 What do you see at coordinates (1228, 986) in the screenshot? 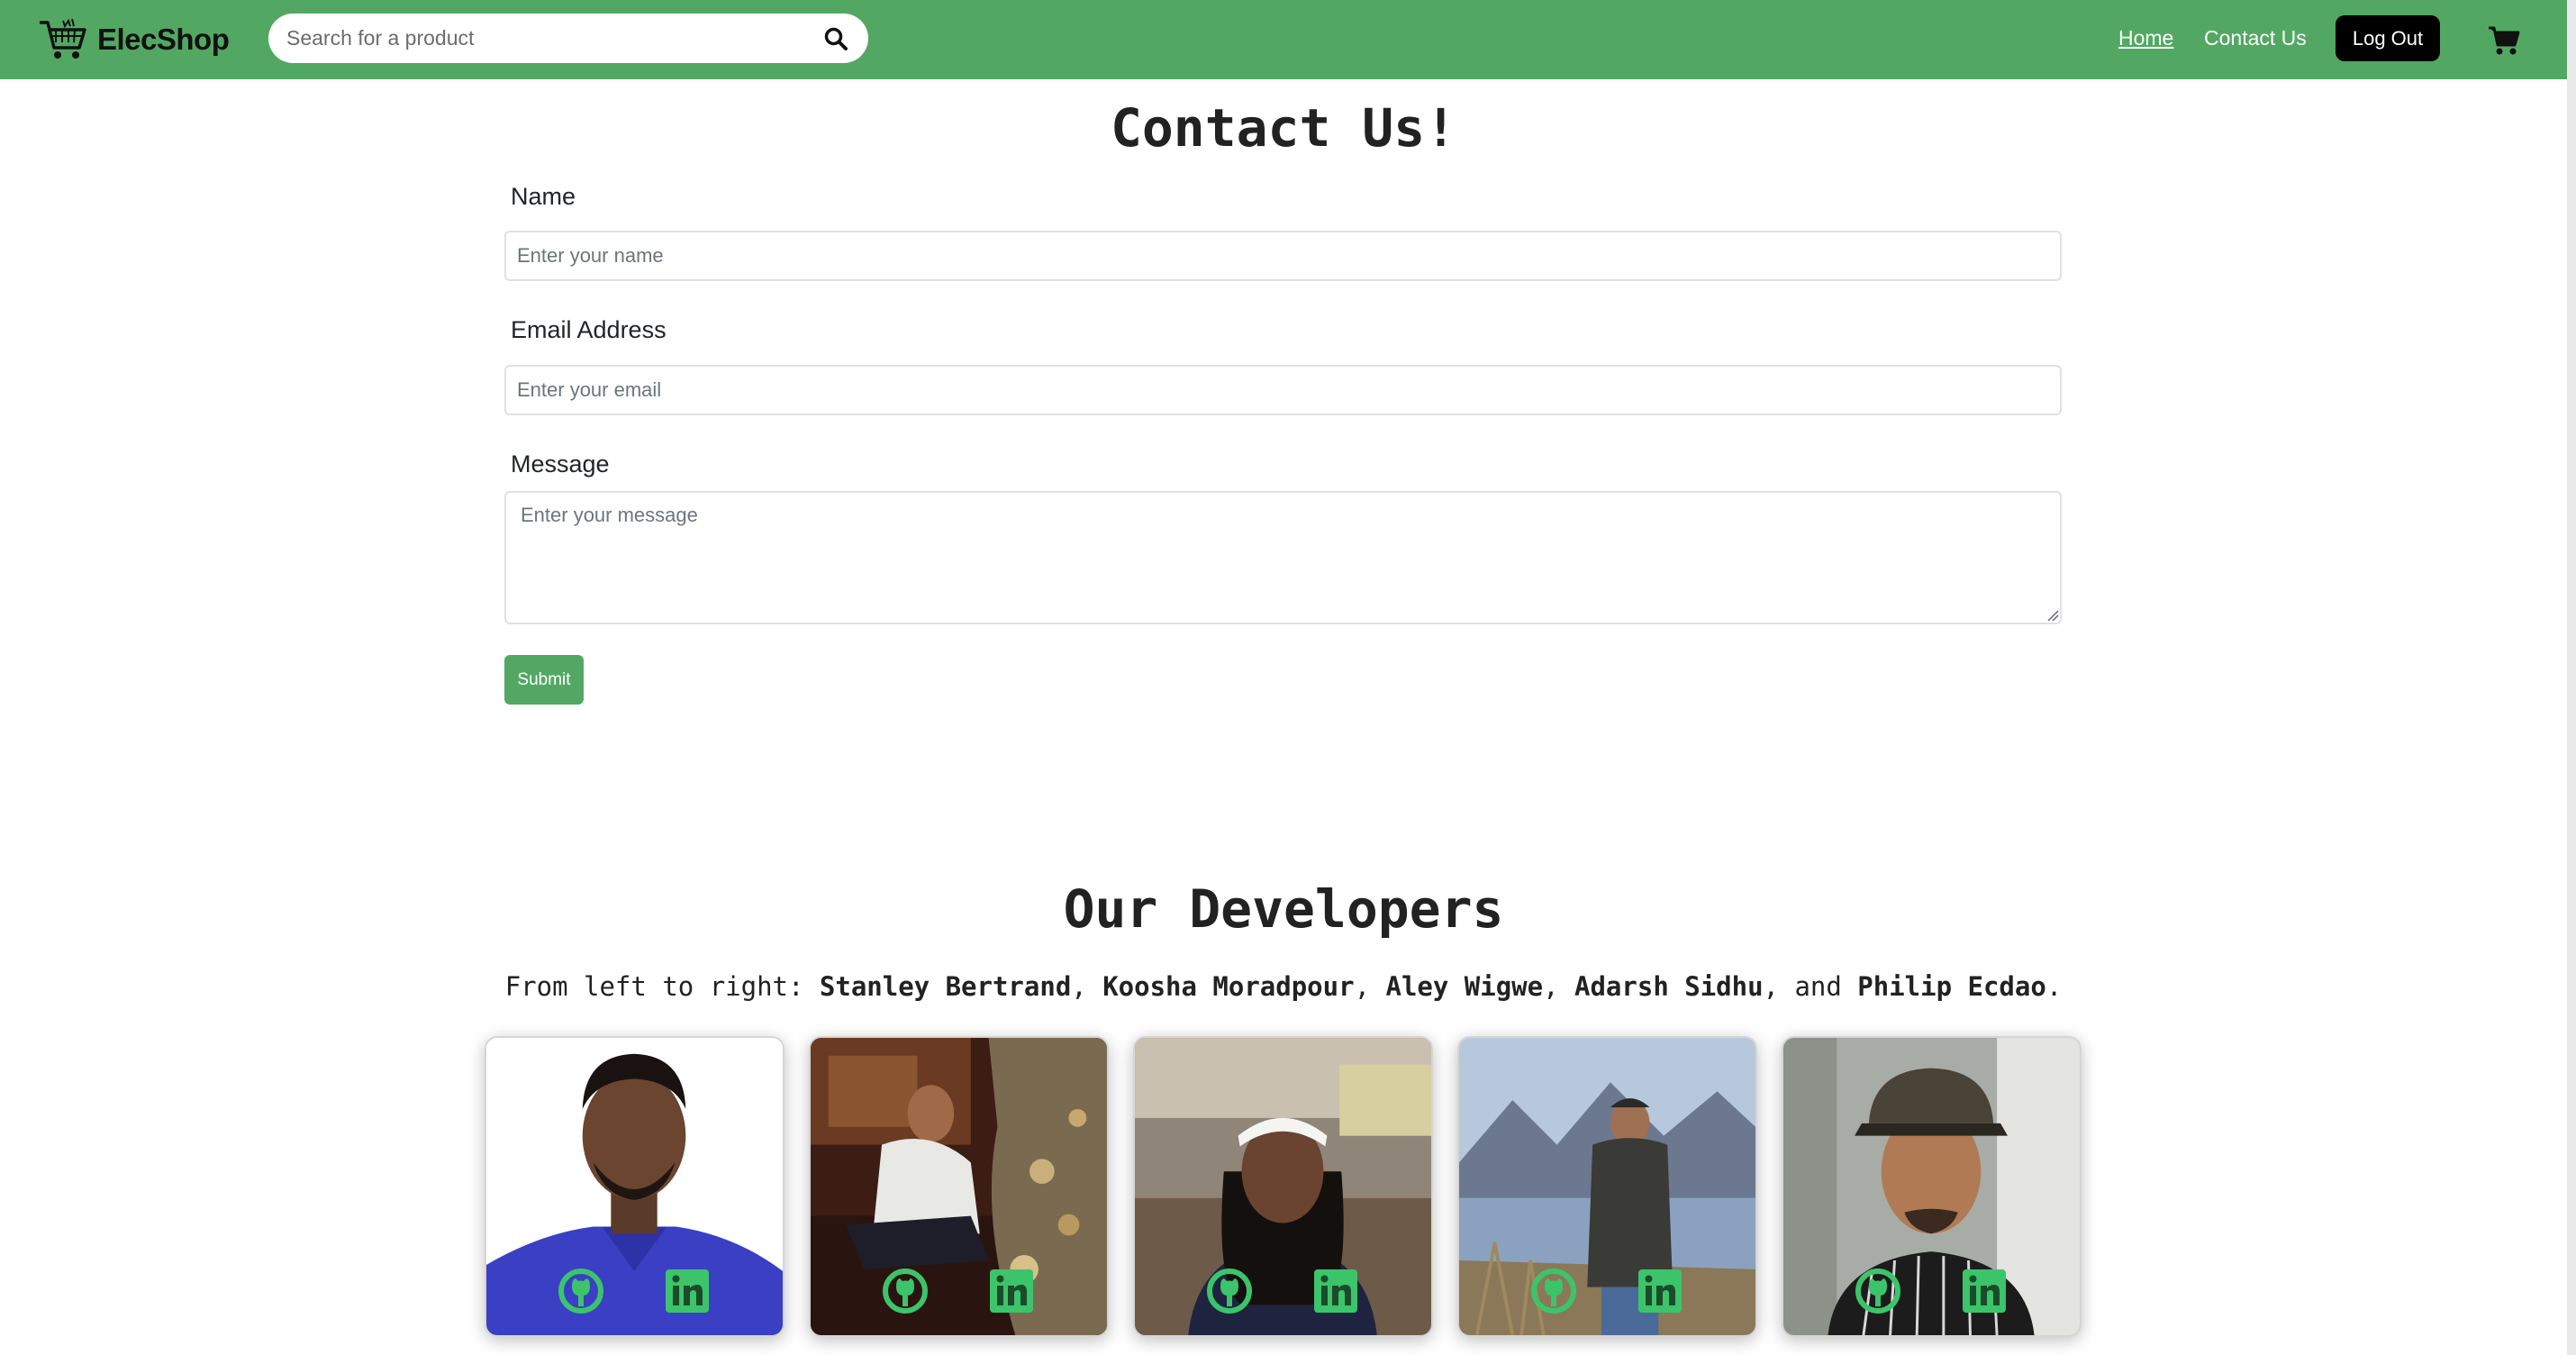
I see `developer-name: Koosha Moradpour` at bounding box center [1228, 986].